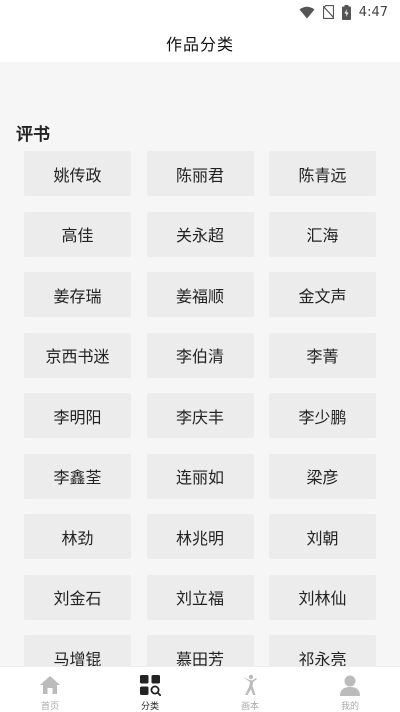 Image resolution: width=400 pixels, height=712 pixels. Describe the element at coordinates (200, 650) in the screenshot. I see `category-item: 慕田芳` at that location.